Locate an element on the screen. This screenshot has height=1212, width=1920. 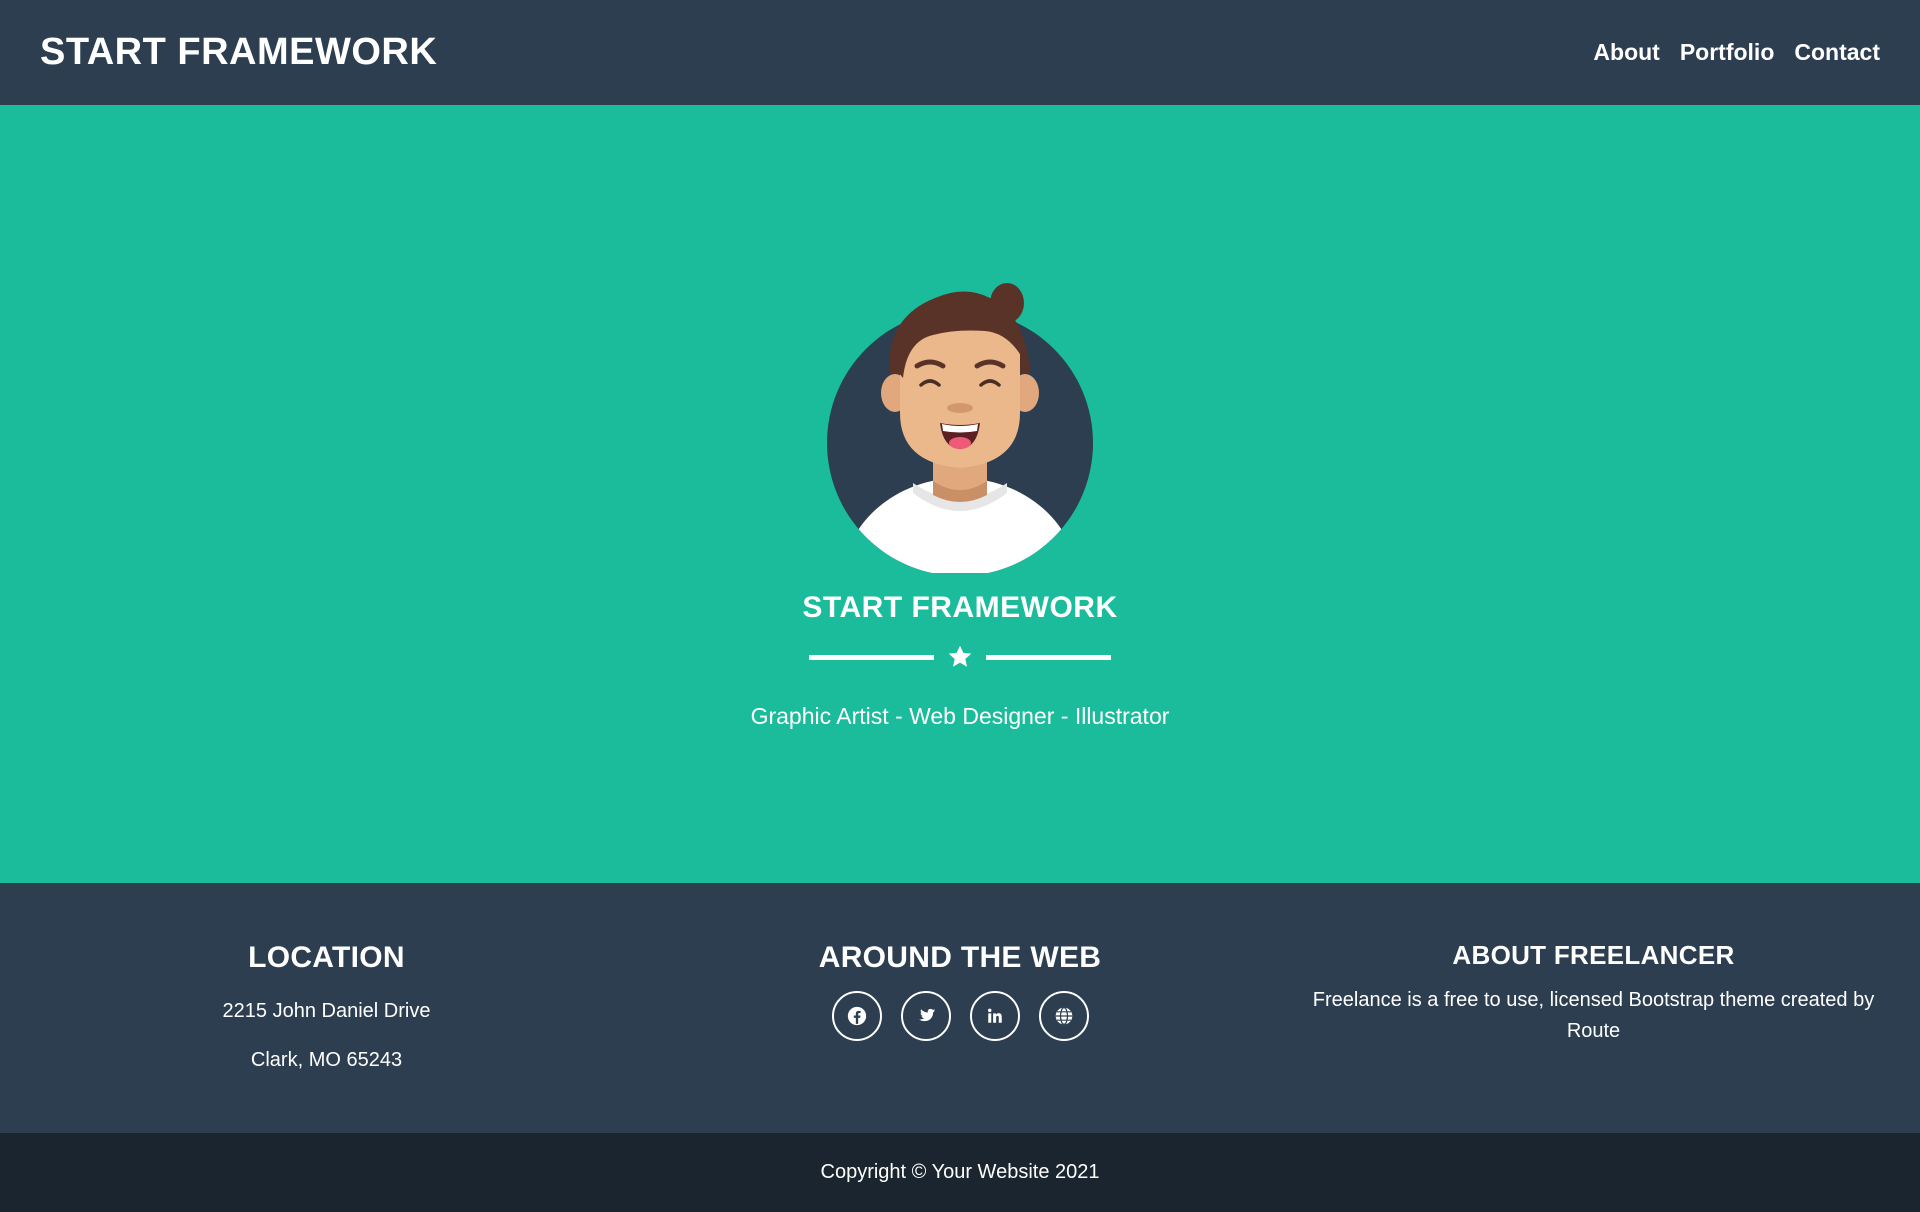
avatar is located at coordinates (960, 428).